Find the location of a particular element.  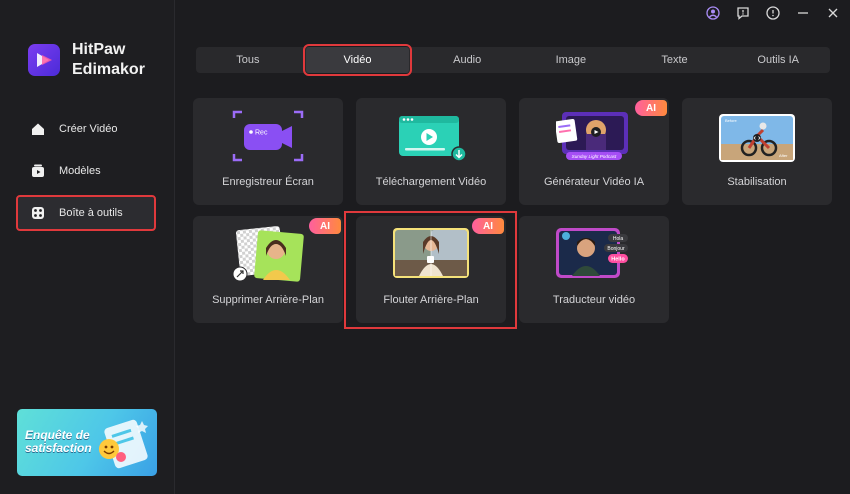

remove-background-icon is located at coordinates (268, 254).